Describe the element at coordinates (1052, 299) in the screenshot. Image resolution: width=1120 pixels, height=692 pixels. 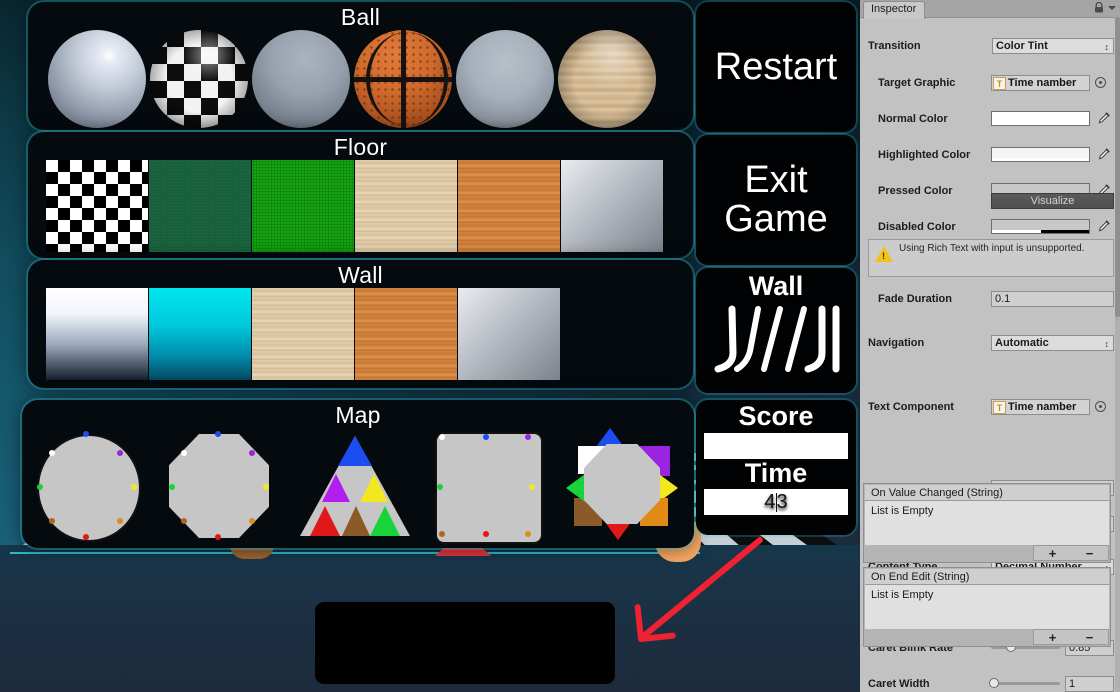
I see `fade-duration-field: 0.1` at that location.